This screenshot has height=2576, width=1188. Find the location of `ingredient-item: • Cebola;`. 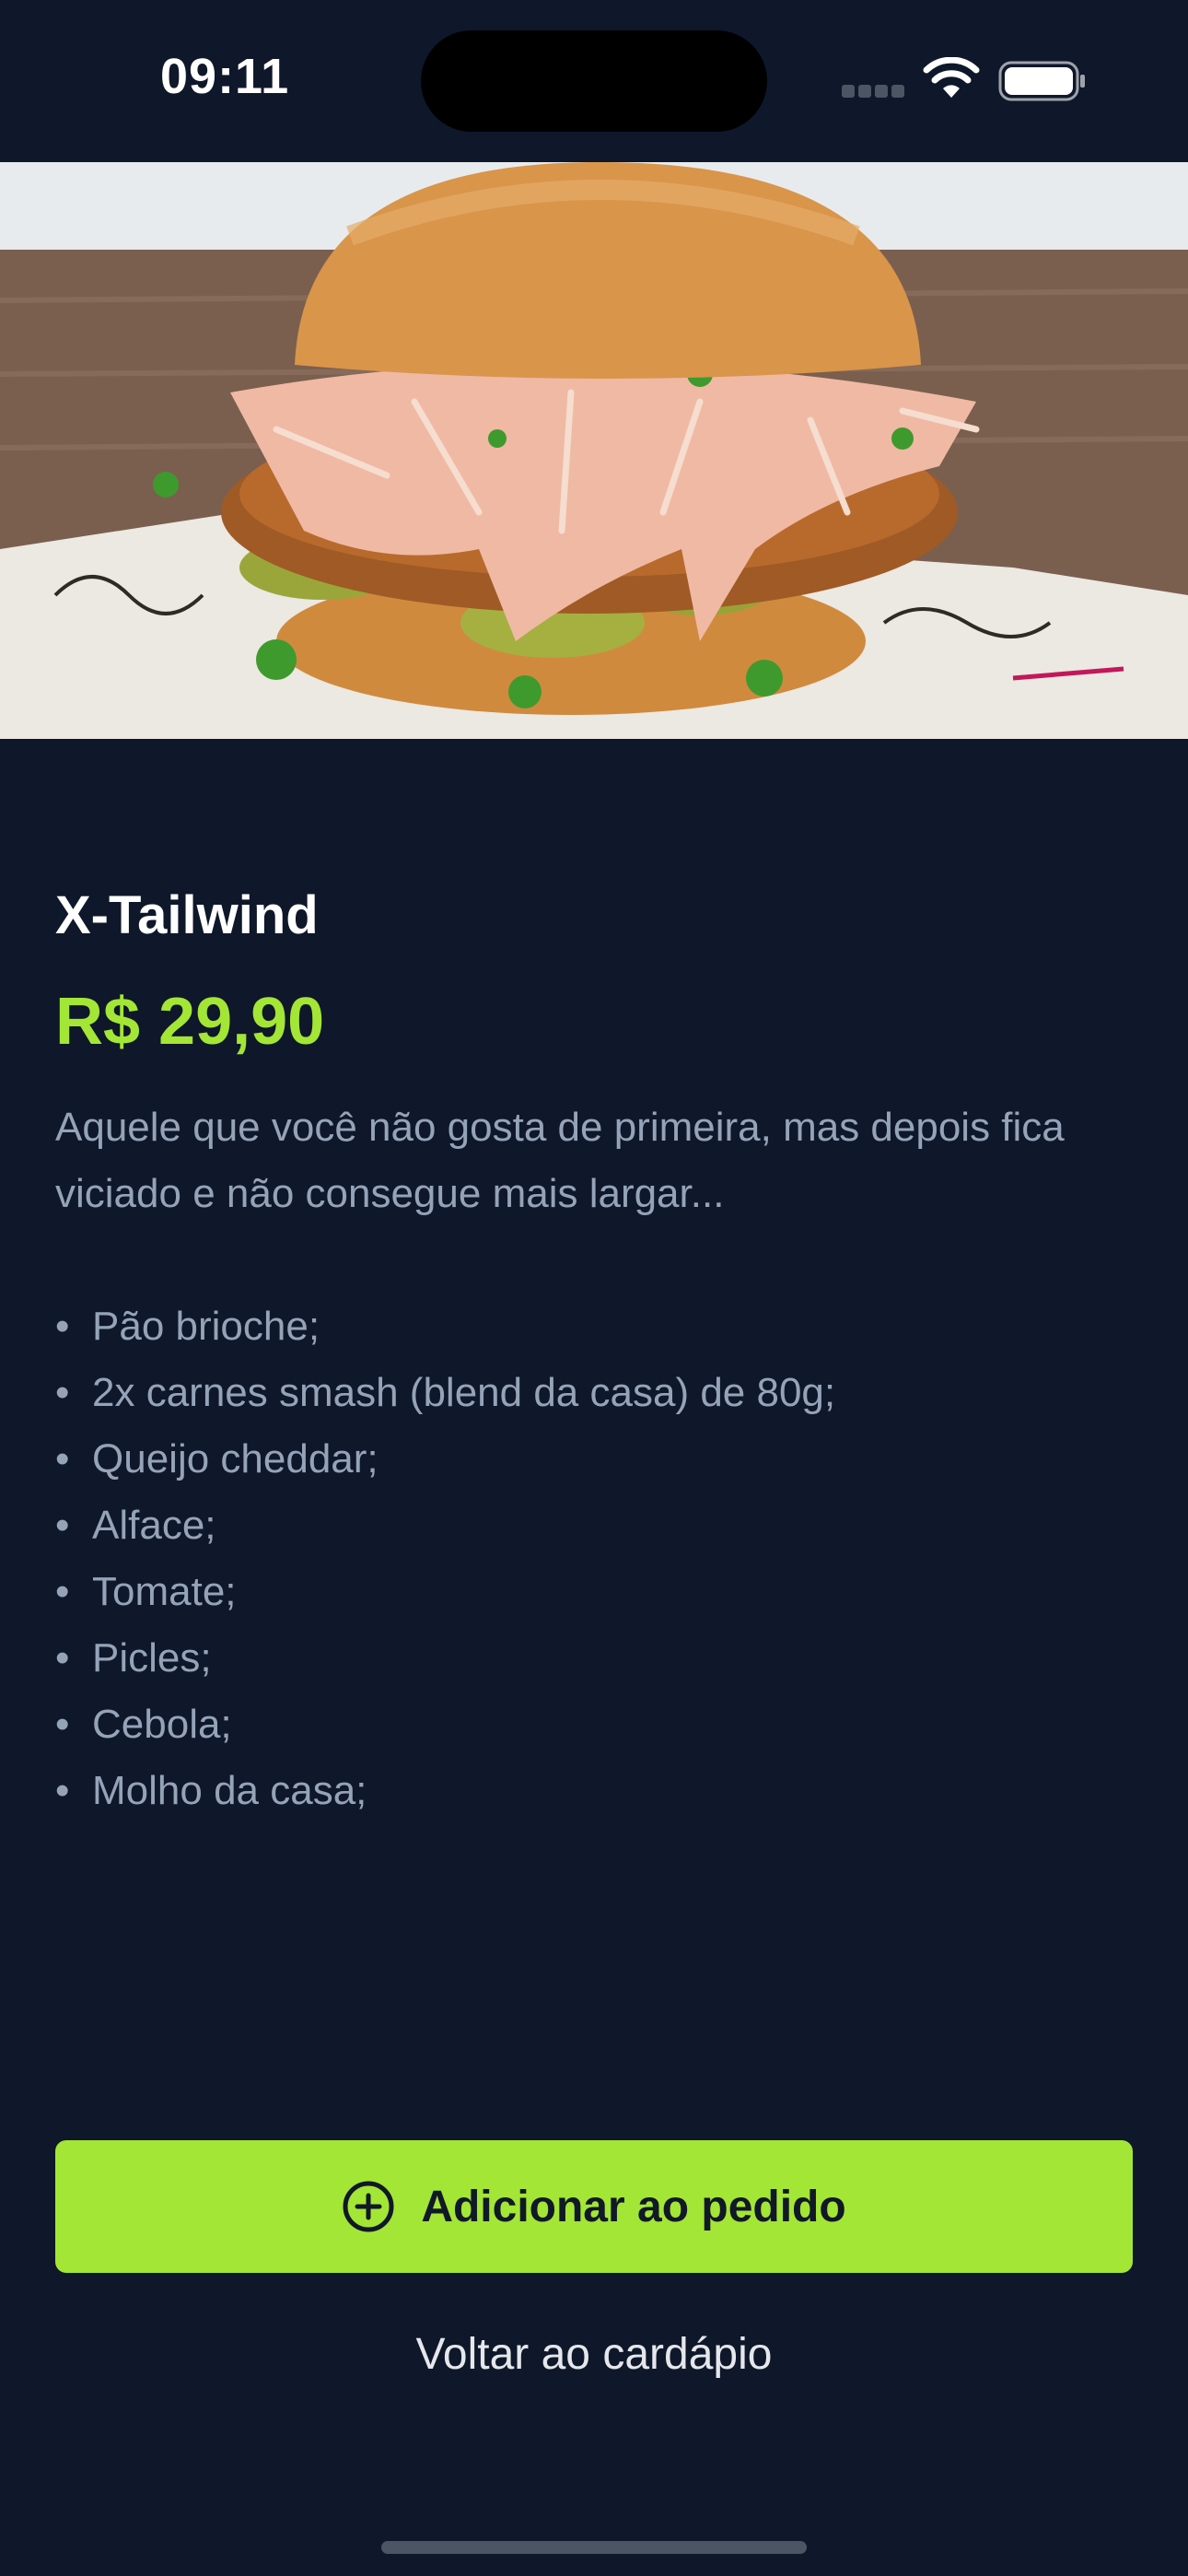

ingredient-item: • Cebola; is located at coordinates (594, 1725).